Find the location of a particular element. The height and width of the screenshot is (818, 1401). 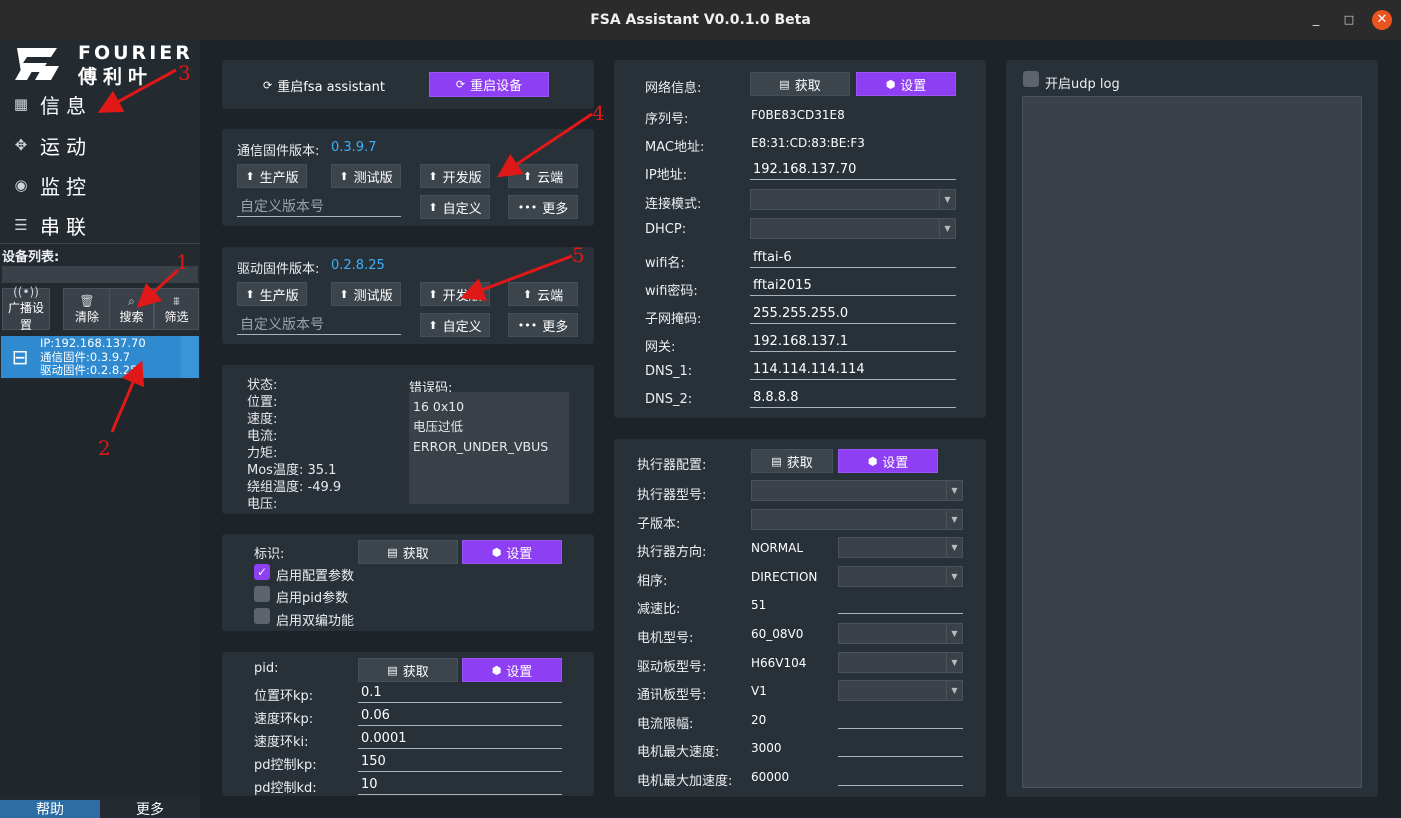

annotation-label: 3 is located at coordinates (184, 73).